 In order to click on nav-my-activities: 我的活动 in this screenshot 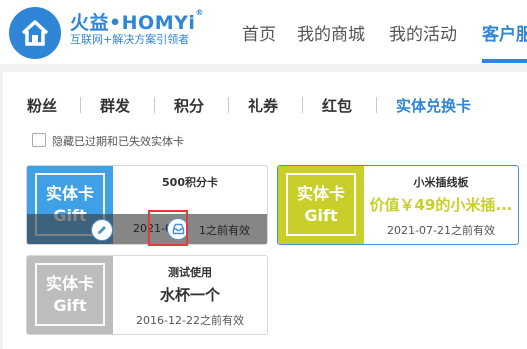, I will do `click(423, 32)`.